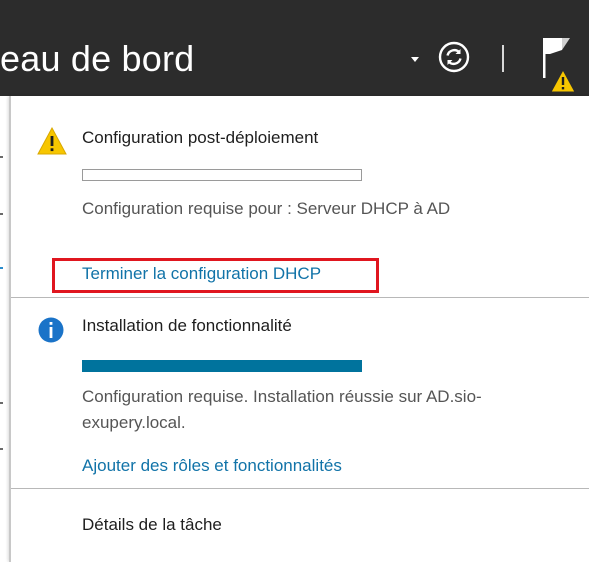 This screenshot has height=562, width=589. What do you see at coordinates (415, 59) in the screenshot?
I see `chevron-down-icon` at bounding box center [415, 59].